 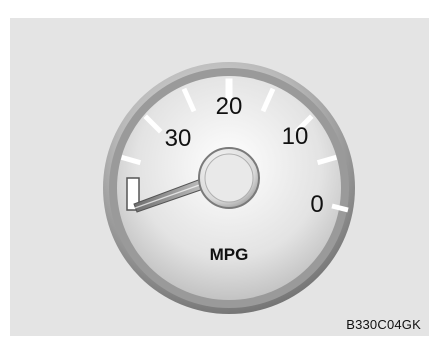 I want to click on needle-hub-inner, so click(x=229, y=178).